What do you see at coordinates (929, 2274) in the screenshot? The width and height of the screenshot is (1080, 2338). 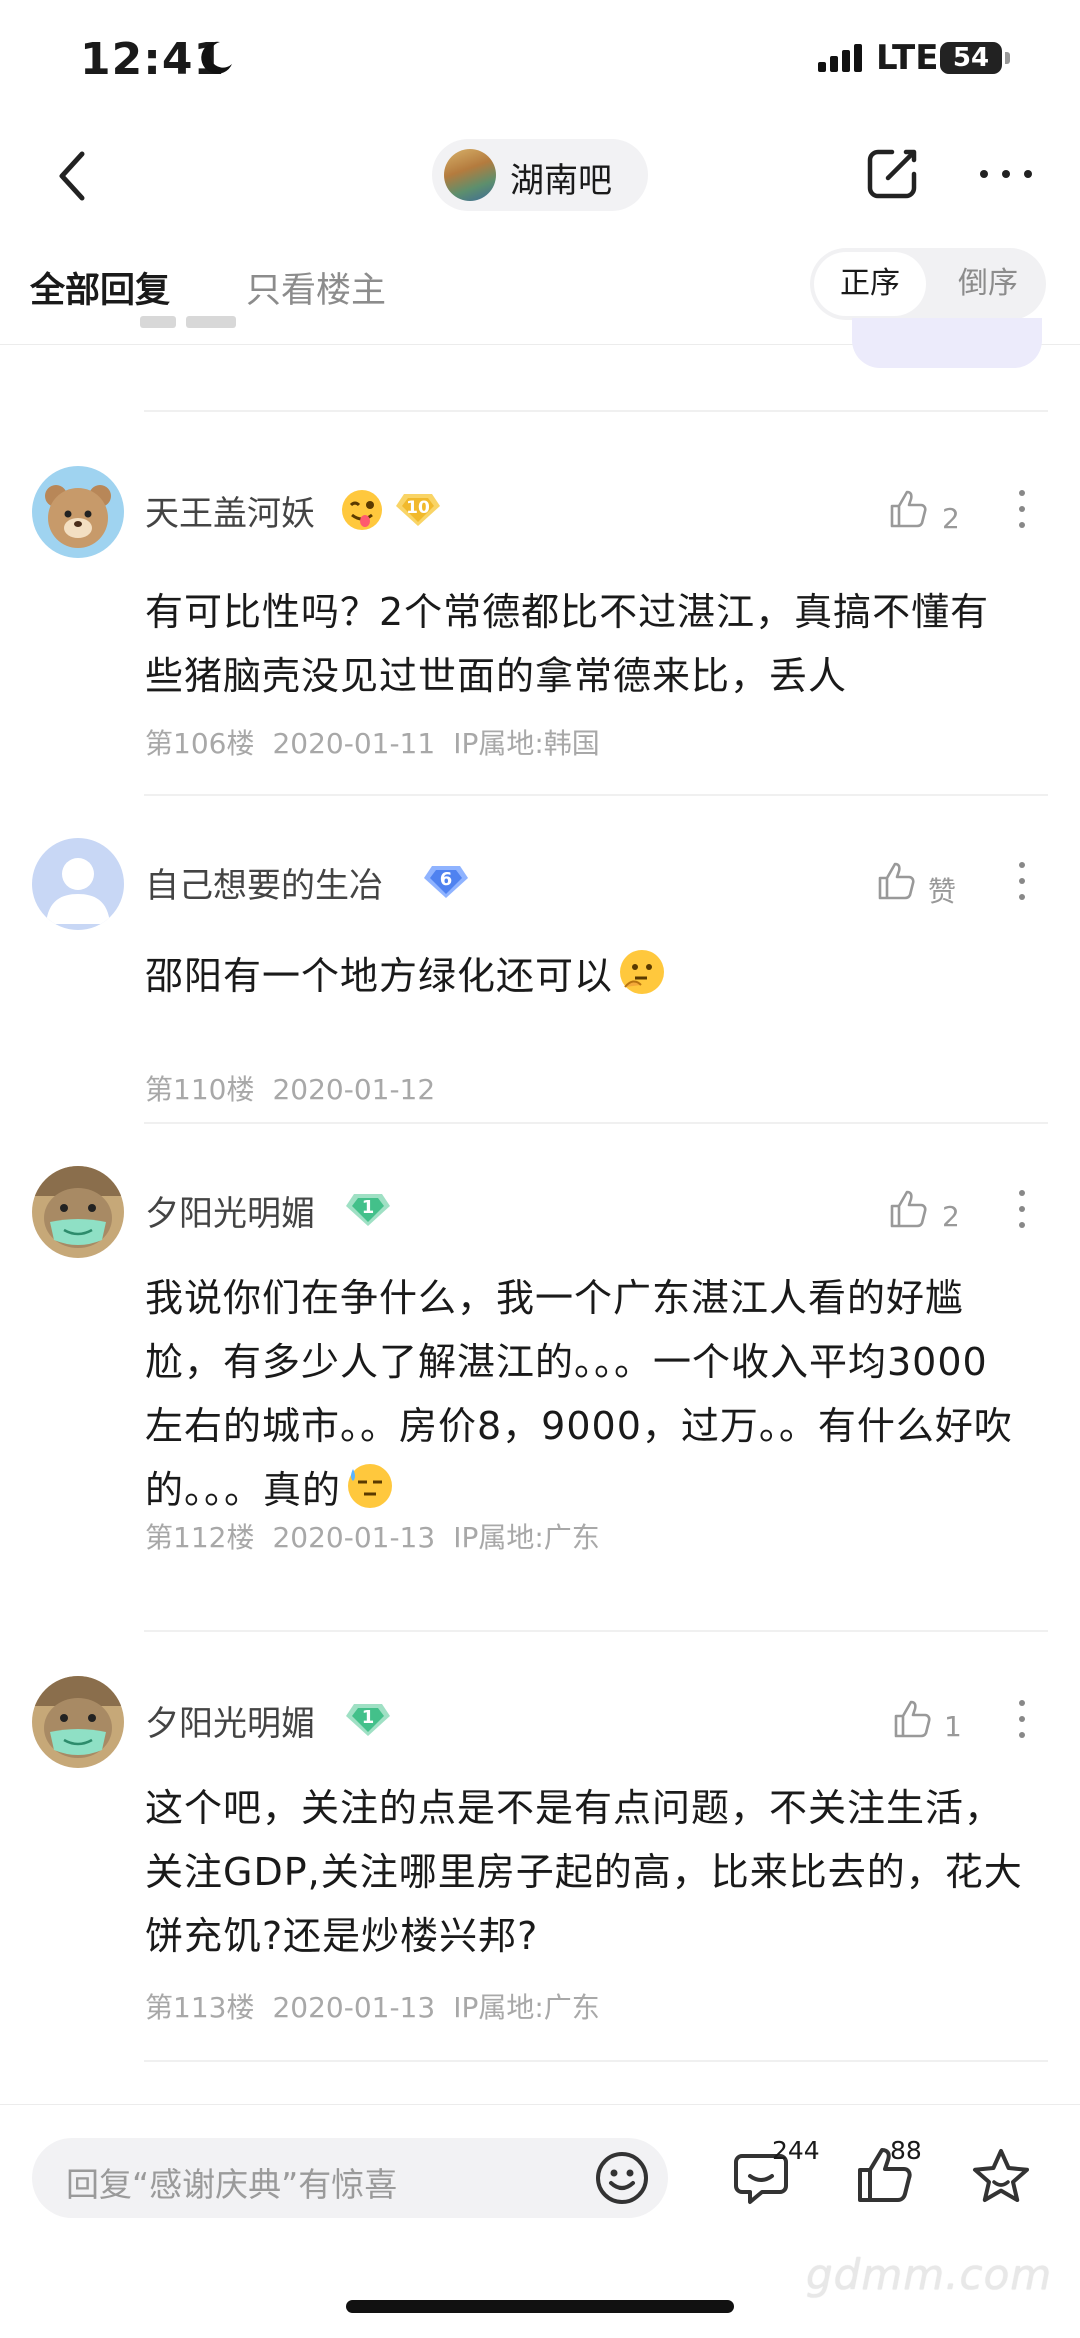 I see `watermark: gdmm.com` at bounding box center [929, 2274].